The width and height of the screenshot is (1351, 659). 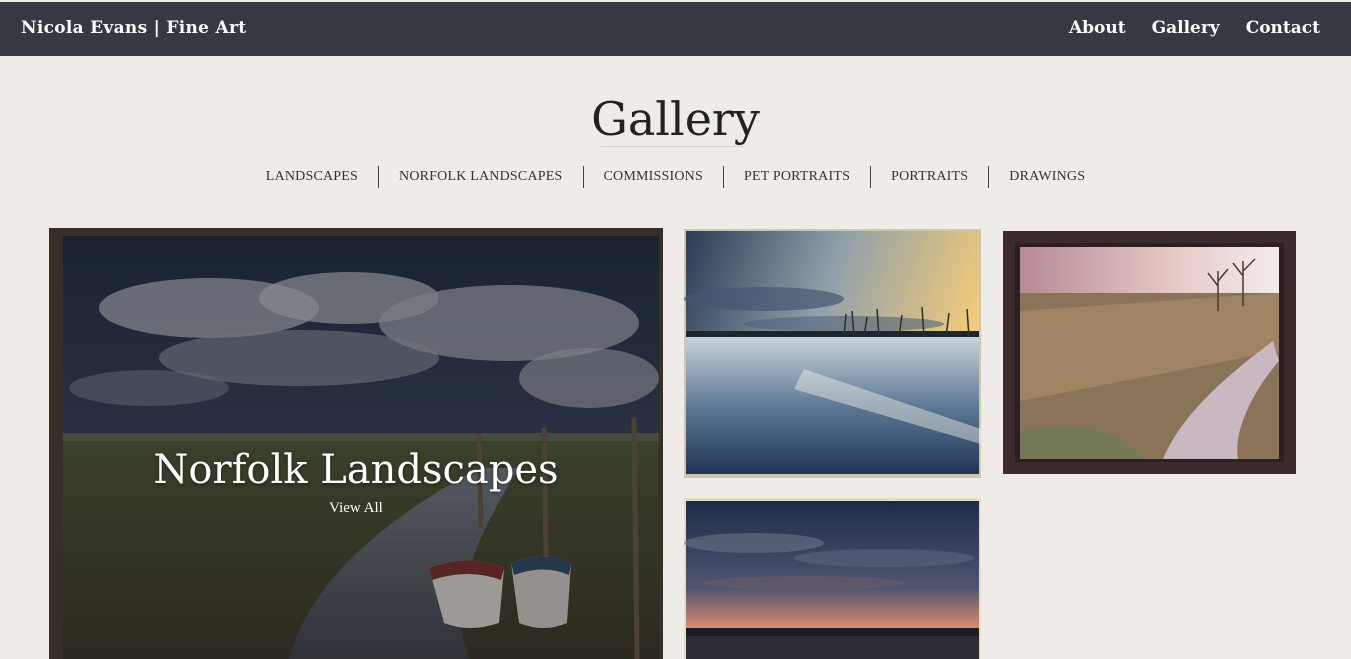 What do you see at coordinates (797, 177) in the screenshot?
I see `category-pet-portraits: PET PORTRAITS` at bounding box center [797, 177].